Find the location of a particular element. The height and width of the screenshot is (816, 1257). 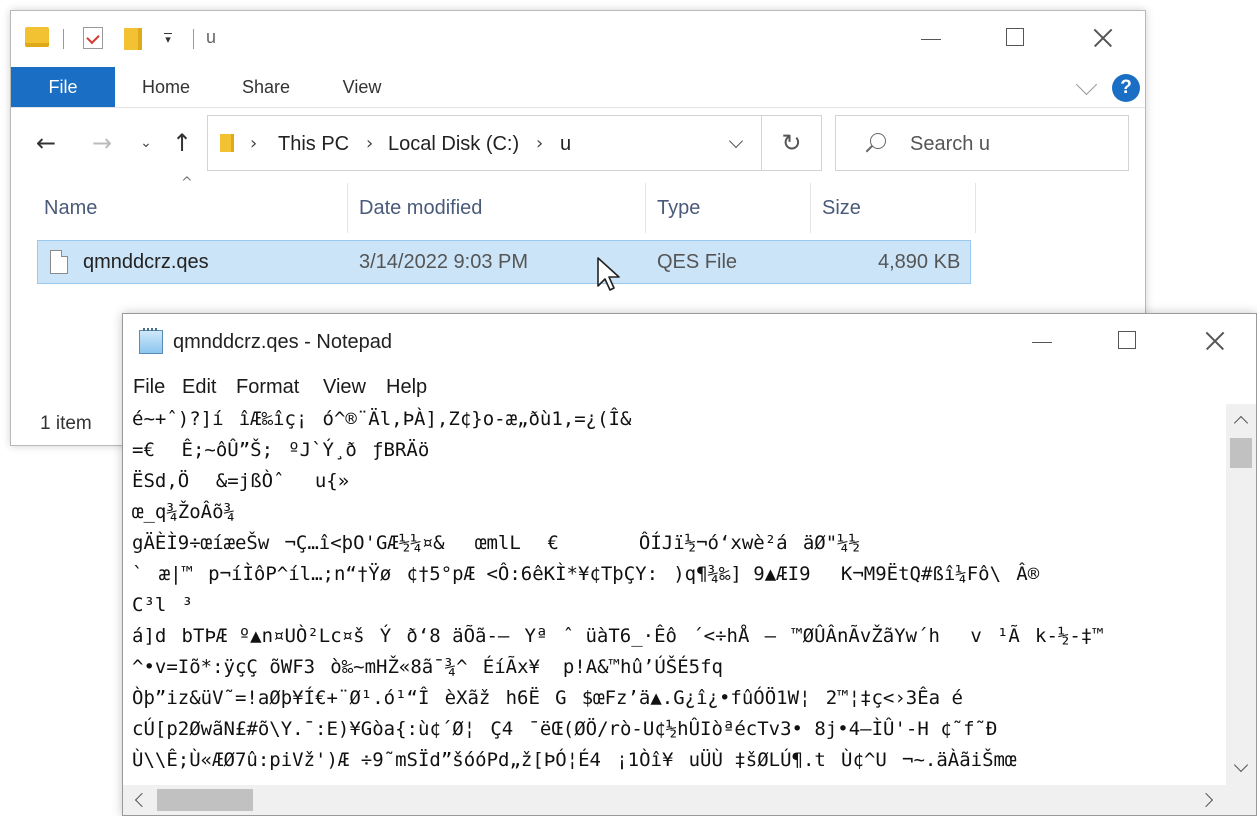

file-size: 4,890 KB is located at coordinates (919, 262).